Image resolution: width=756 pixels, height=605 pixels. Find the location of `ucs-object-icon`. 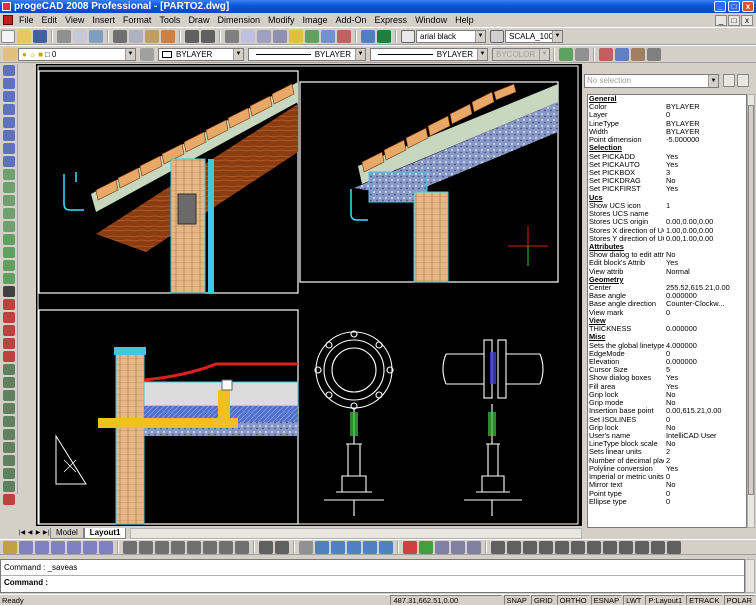

ucs-object-icon is located at coordinates (338, 547).